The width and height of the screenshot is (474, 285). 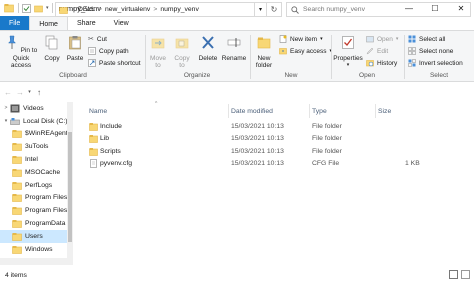 I want to click on open-button: Open ▾, so click(x=382, y=39).